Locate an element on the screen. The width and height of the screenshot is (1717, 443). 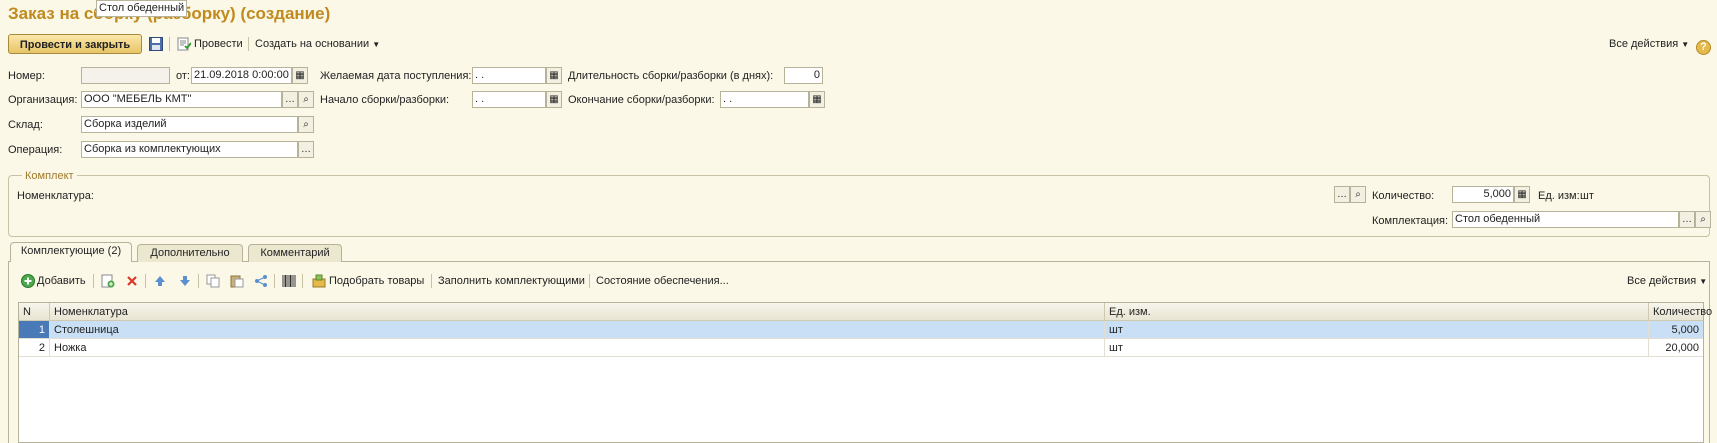
copy-icon is located at coordinates (213, 281).